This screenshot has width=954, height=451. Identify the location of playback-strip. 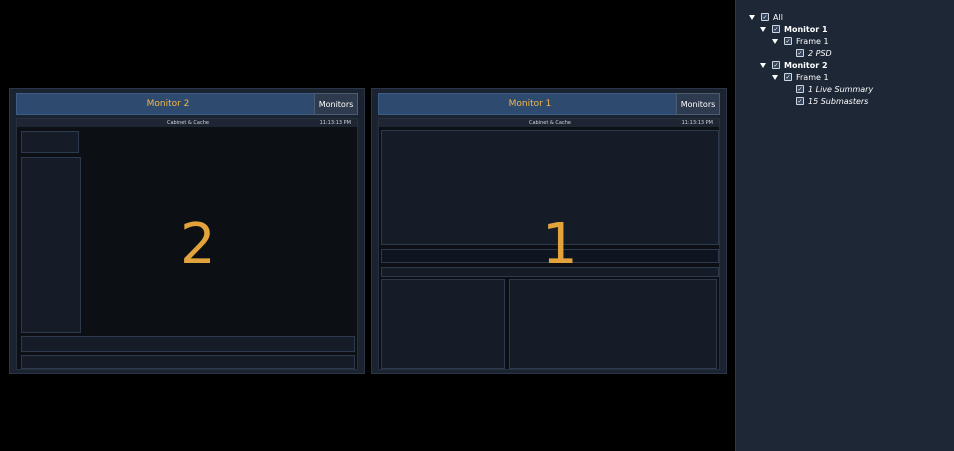
(188, 362).